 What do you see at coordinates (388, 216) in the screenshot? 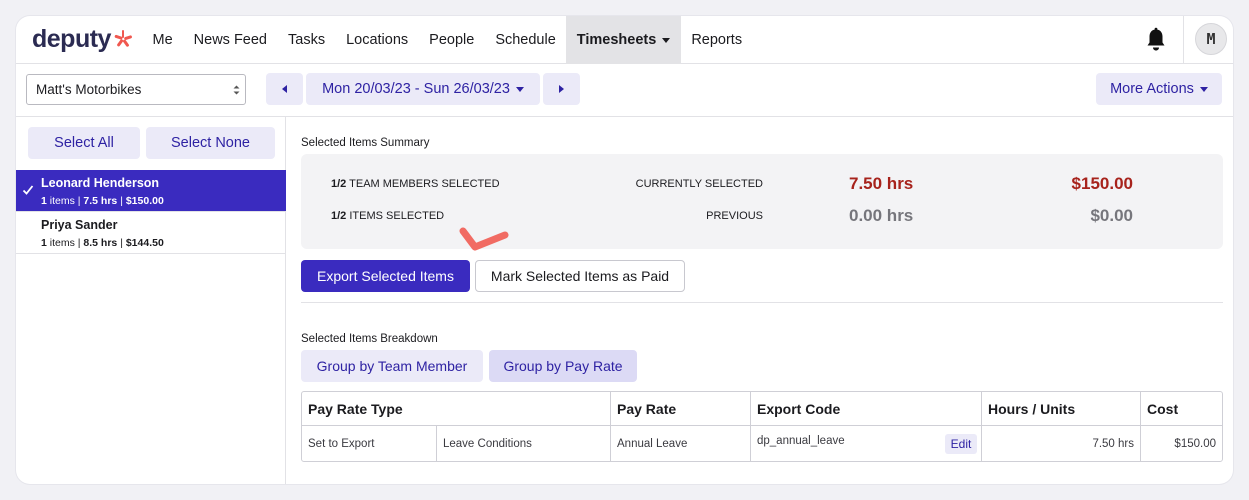
I see `items-selected: 1/2 ITEMS SELECTED` at bounding box center [388, 216].